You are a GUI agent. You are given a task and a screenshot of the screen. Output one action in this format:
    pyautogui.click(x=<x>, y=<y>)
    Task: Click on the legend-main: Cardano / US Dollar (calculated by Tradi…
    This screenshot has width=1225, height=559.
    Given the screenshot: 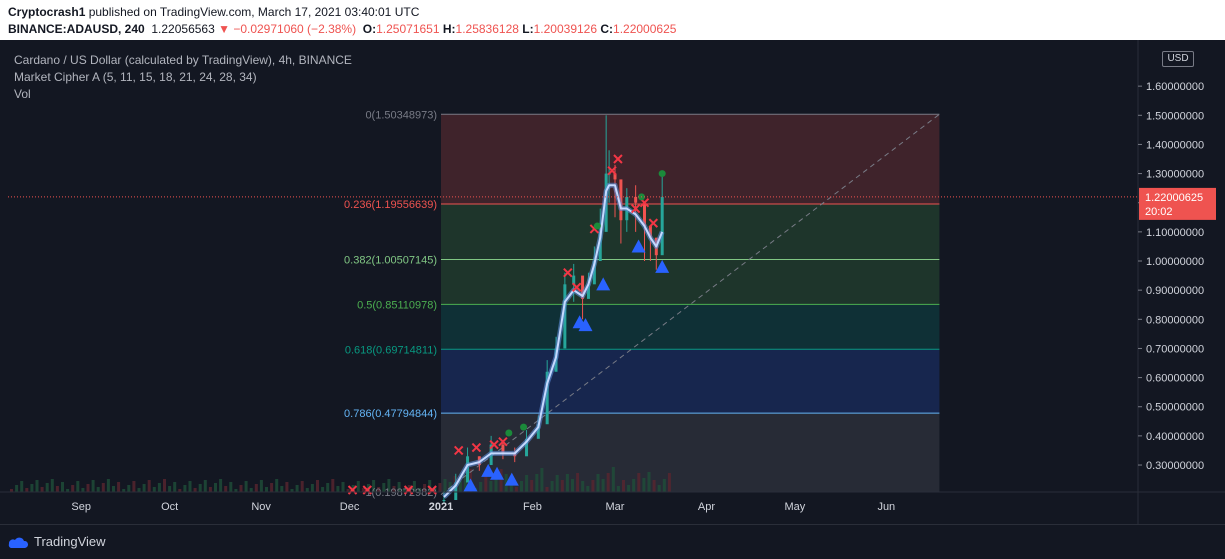 What is the action you would take?
    pyautogui.click(x=183, y=60)
    